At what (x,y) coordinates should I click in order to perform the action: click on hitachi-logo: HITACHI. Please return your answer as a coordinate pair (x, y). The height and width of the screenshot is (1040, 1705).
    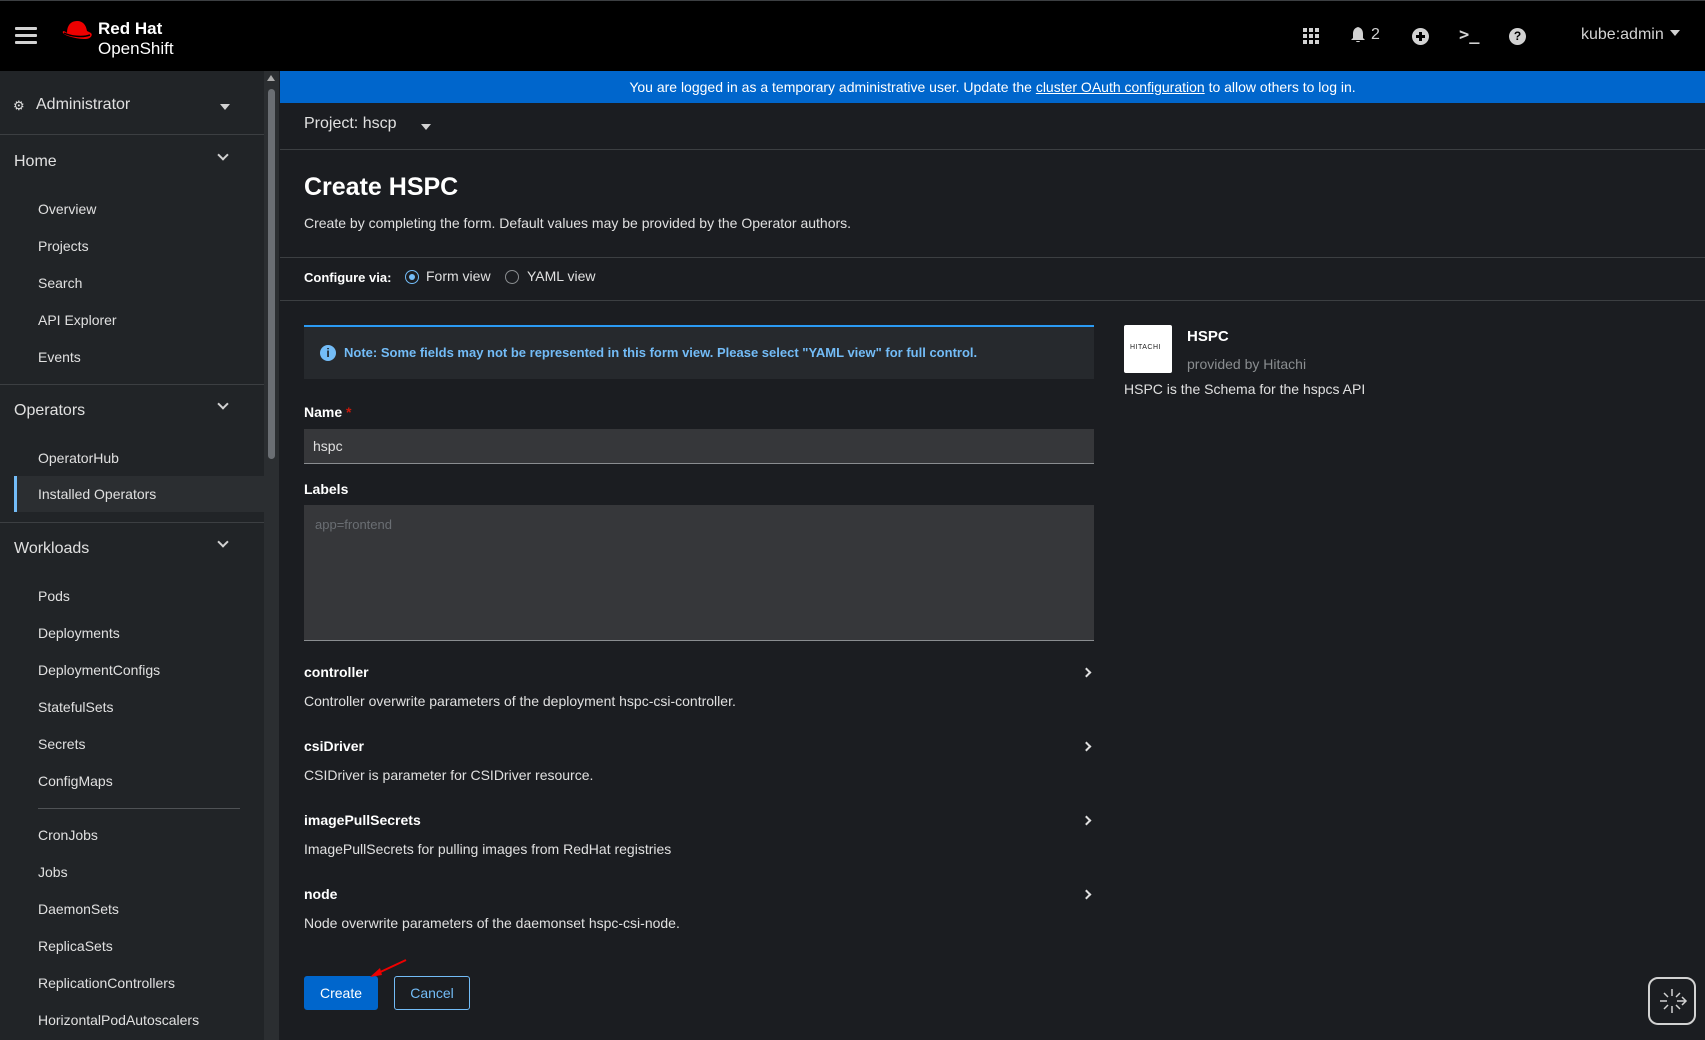
    Looking at the image, I should click on (1148, 349).